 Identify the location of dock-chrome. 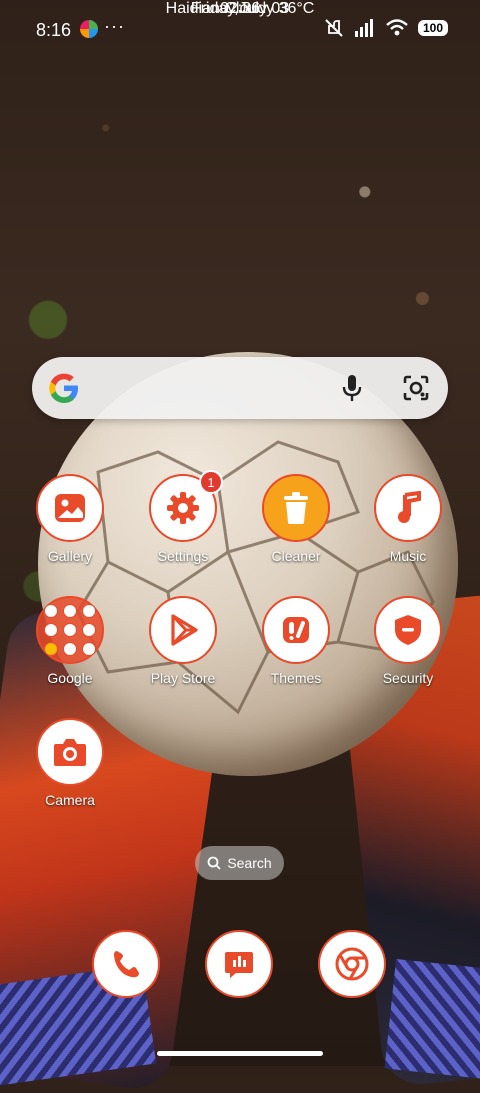
(352, 985).